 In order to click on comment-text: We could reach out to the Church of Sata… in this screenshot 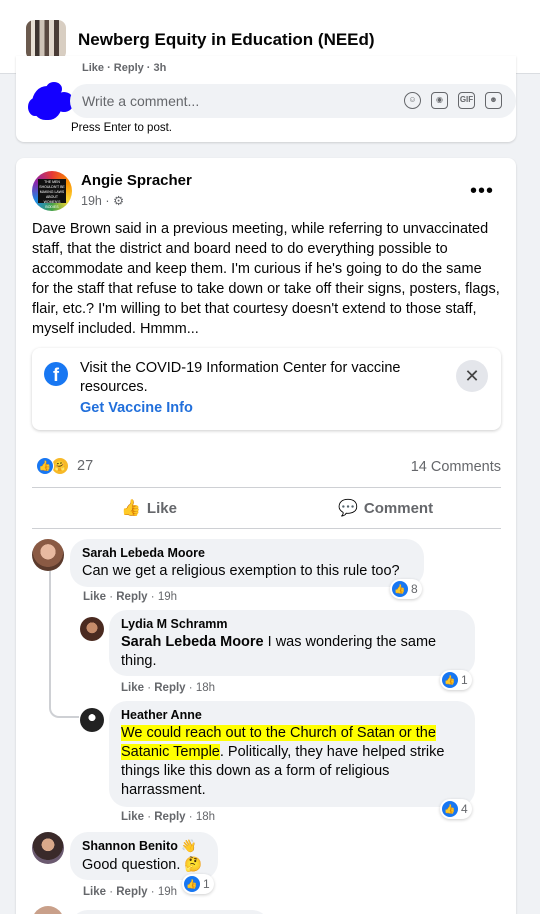, I will do `click(283, 761)`.